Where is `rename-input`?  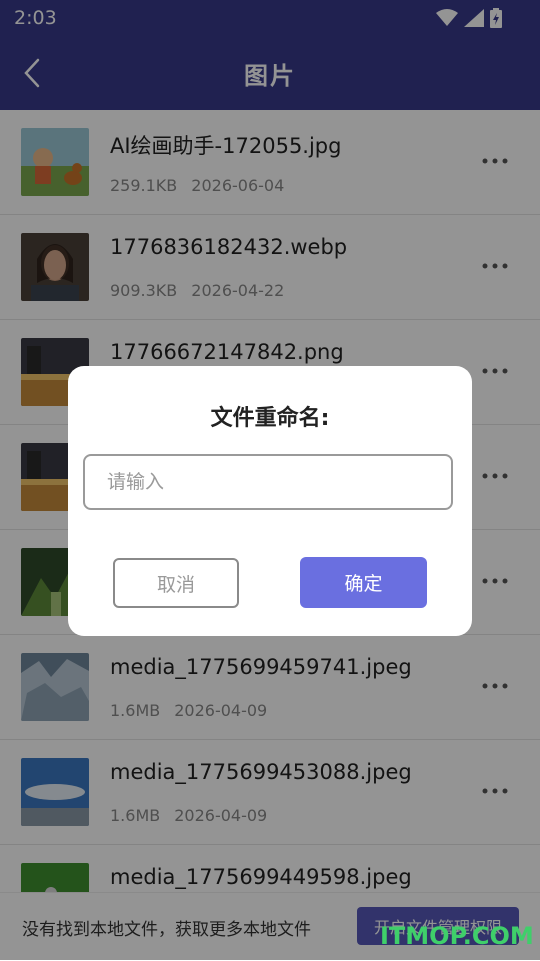 rename-input is located at coordinates (268, 482).